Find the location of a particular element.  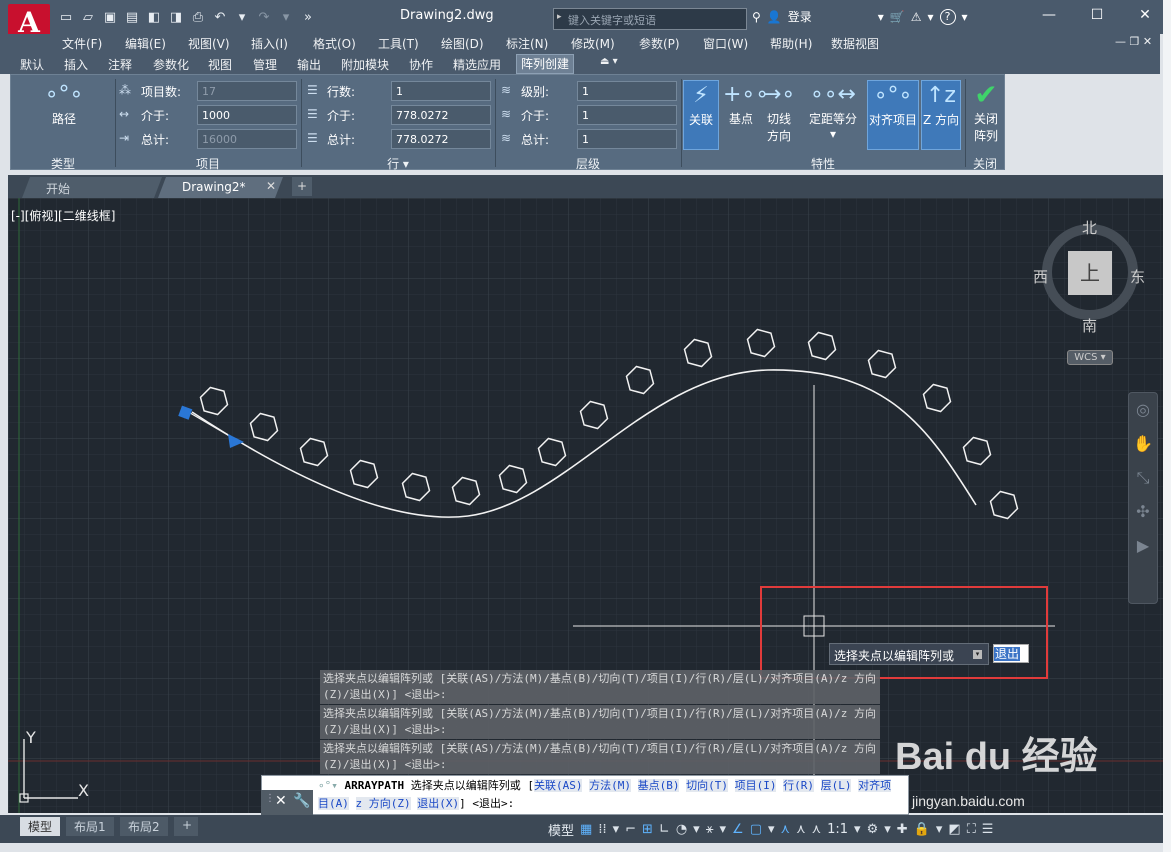

pan-icon: ✋ is located at coordinates (1143, 444).